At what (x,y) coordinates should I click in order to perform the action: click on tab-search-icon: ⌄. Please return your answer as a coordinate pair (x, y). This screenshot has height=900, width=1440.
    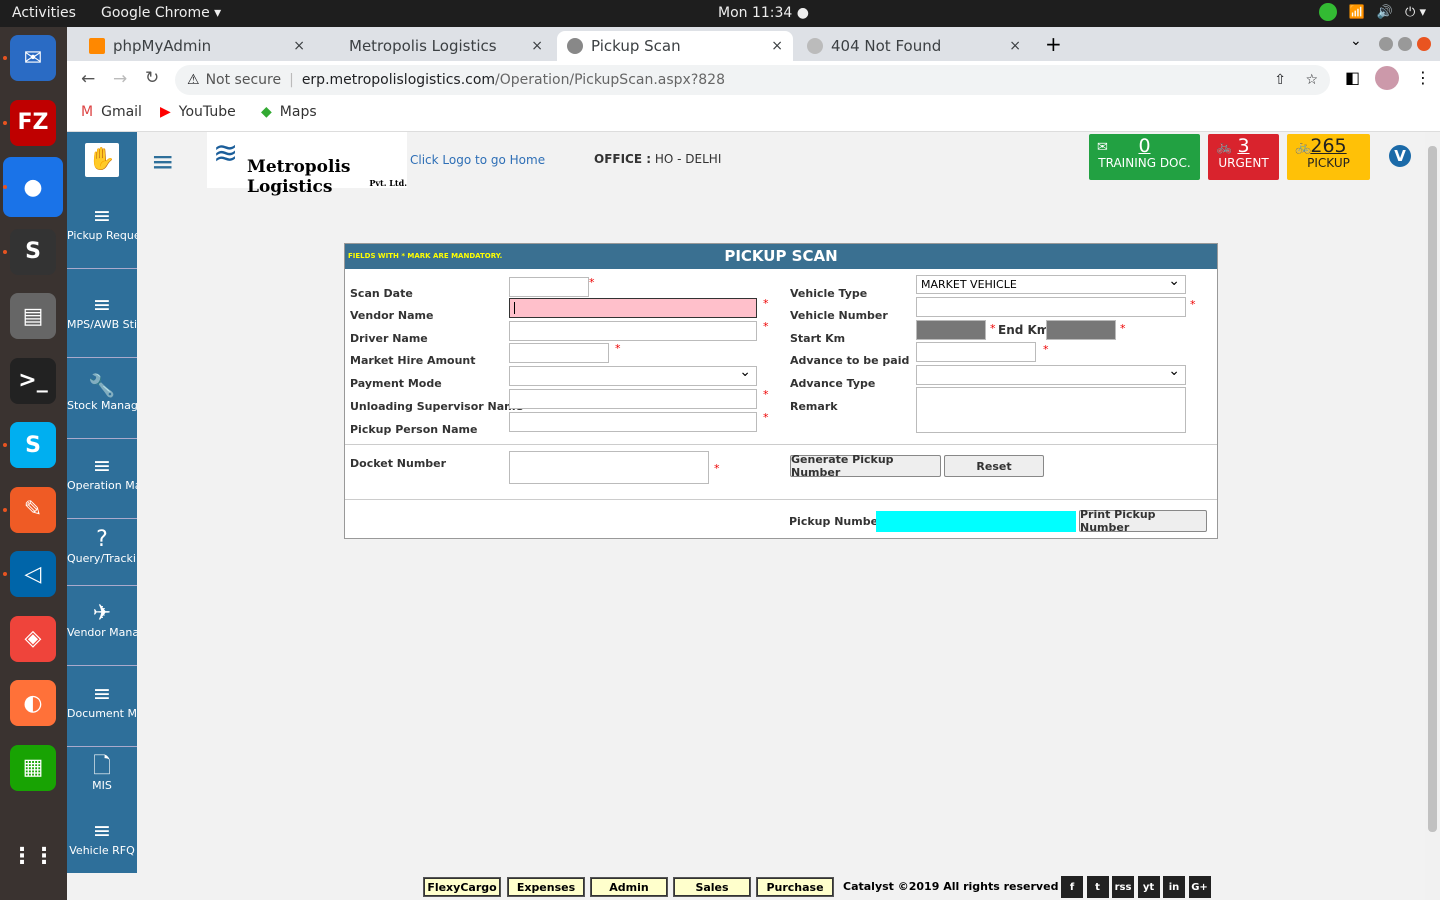
    Looking at the image, I should click on (1356, 41).